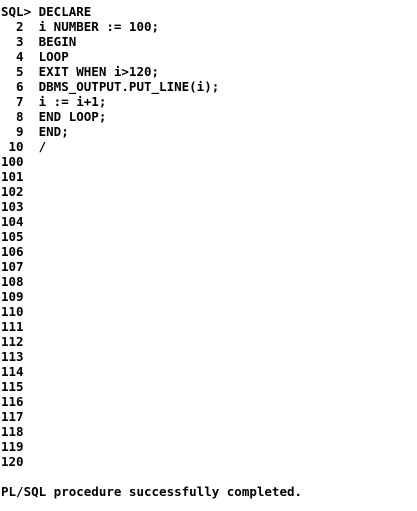 Image resolution: width=417 pixels, height=511 pixels. I want to click on output-line: 106, so click(12, 251).